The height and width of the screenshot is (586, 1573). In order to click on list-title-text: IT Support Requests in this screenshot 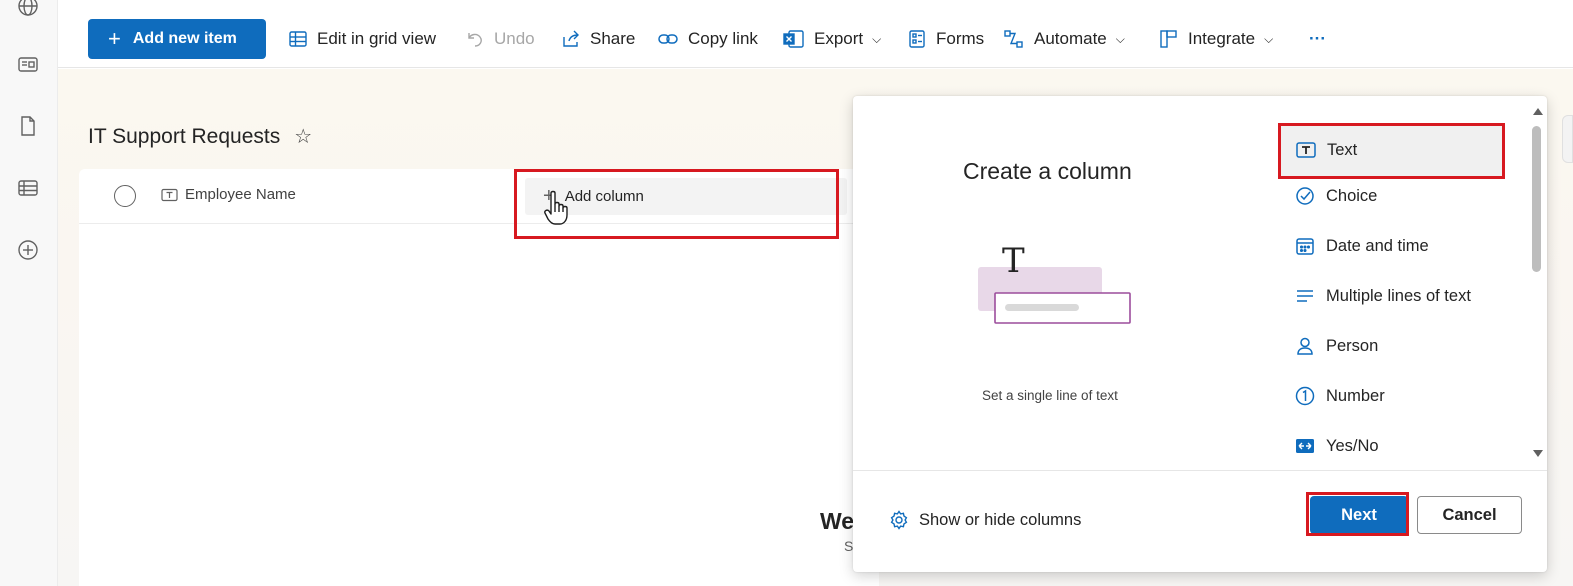, I will do `click(184, 136)`.